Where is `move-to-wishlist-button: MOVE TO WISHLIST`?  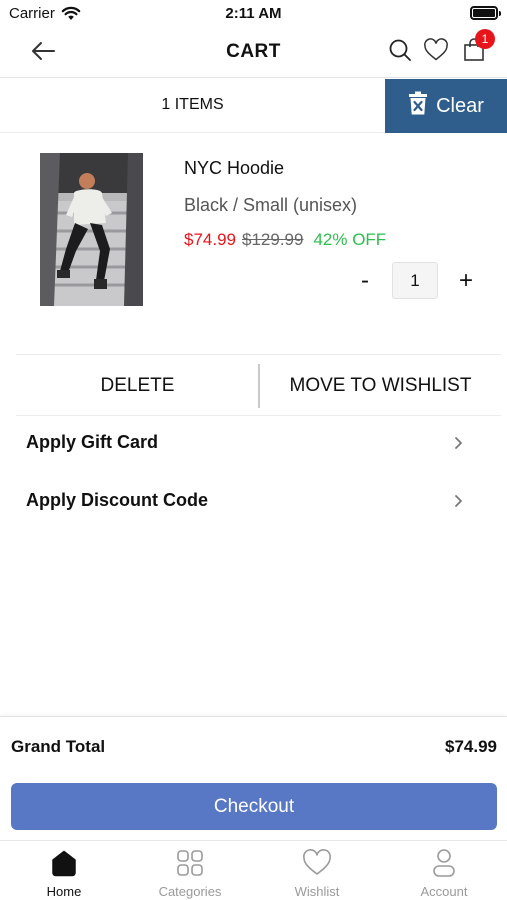
move-to-wishlist-button: MOVE TO WISHLIST is located at coordinates (380, 386).